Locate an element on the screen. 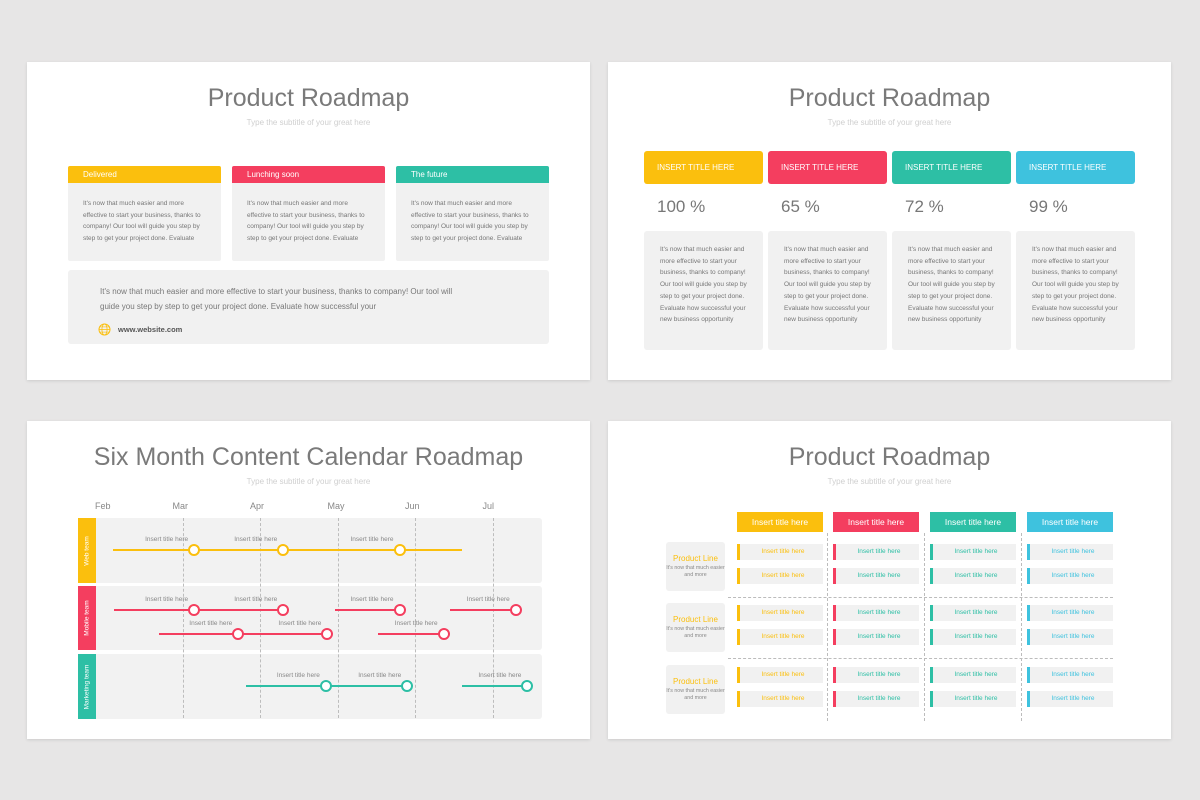  lane-name: Web team is located at coordinates (87, 550).